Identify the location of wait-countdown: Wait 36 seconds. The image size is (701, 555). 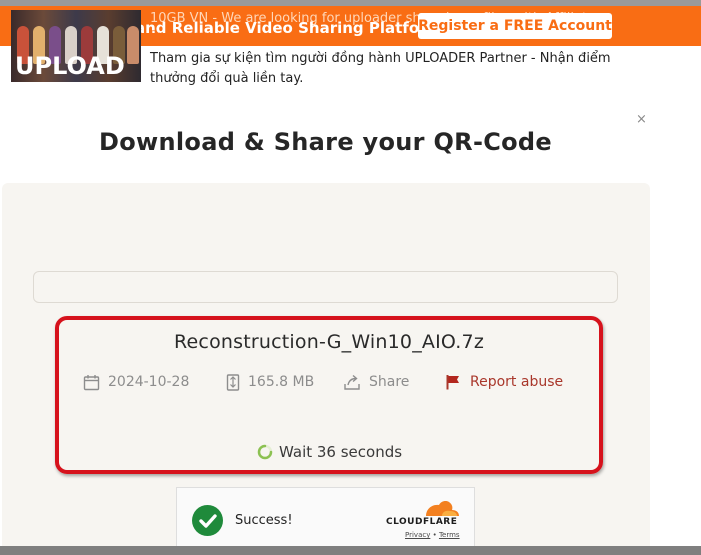
(329, 452).